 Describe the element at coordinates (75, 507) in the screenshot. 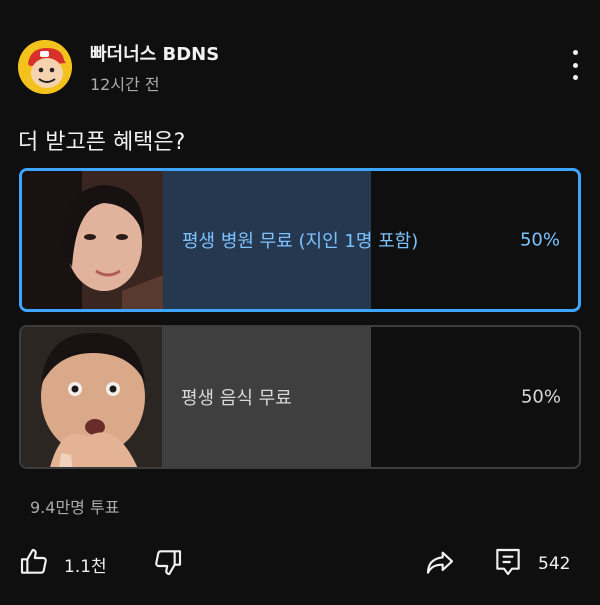

I see `vote-count: 9.4만명 투표` at that location.